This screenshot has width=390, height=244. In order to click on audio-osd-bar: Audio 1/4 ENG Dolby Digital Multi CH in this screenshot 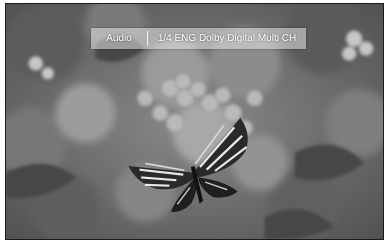, I will do `click(198, 38)`.